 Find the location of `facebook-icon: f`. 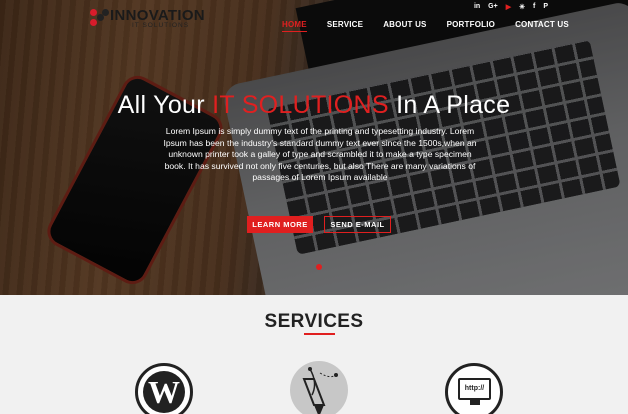

facebook-icon: f is located at coordinates (534, 7).